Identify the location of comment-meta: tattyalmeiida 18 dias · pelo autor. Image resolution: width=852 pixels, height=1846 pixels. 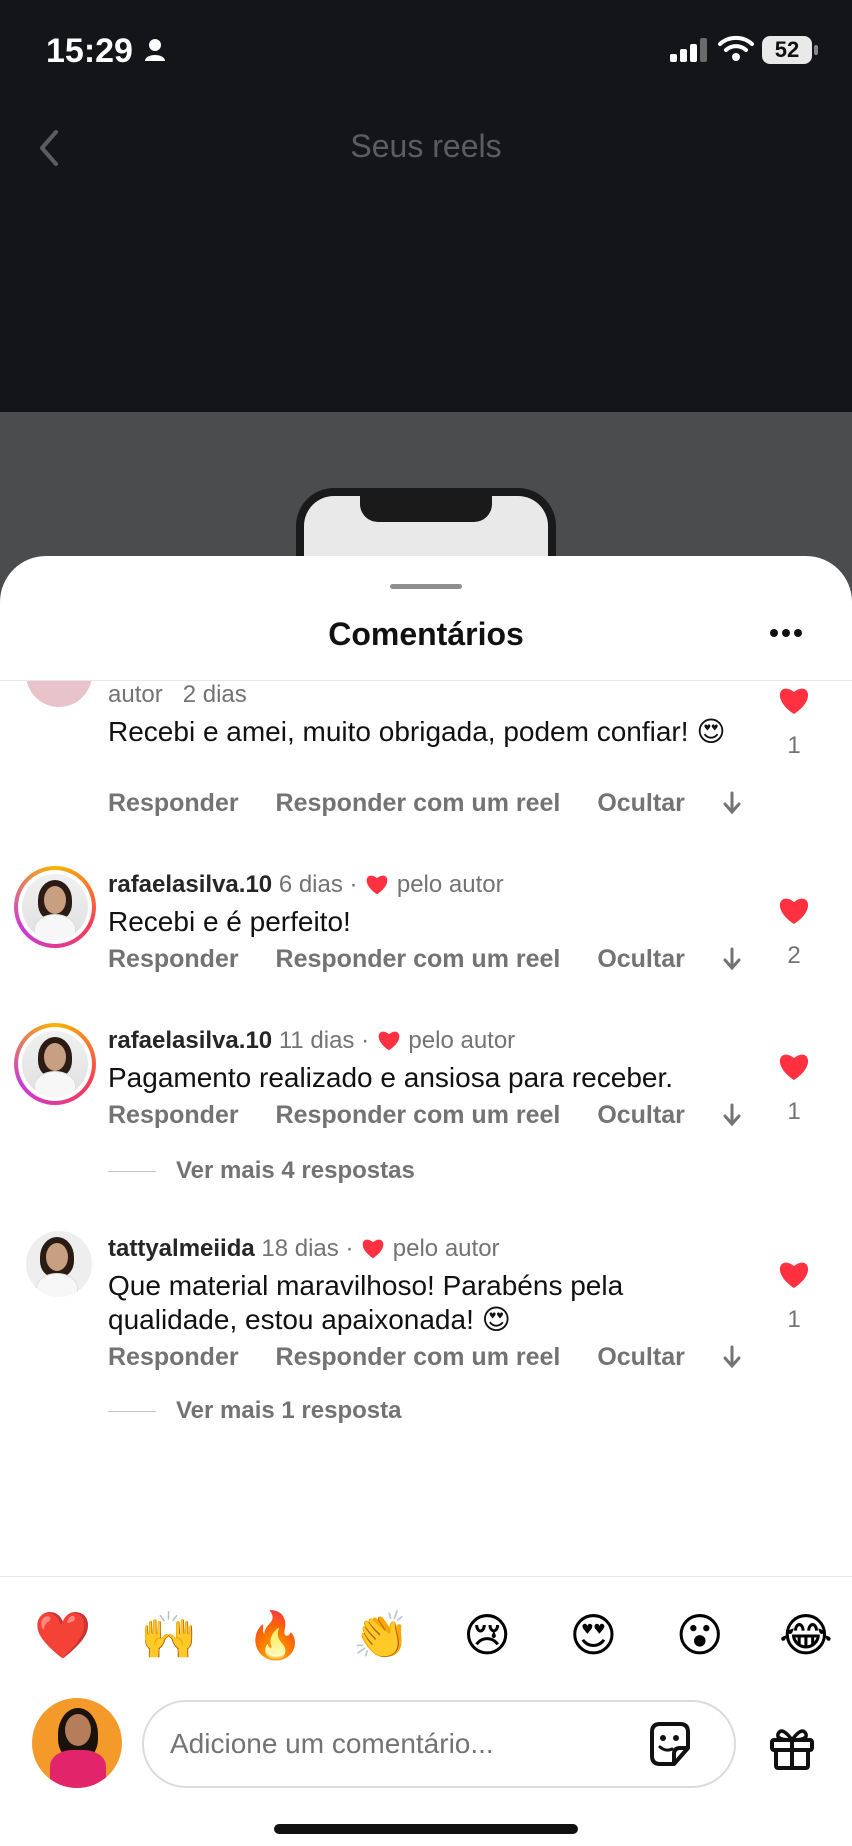
(304, 1248).